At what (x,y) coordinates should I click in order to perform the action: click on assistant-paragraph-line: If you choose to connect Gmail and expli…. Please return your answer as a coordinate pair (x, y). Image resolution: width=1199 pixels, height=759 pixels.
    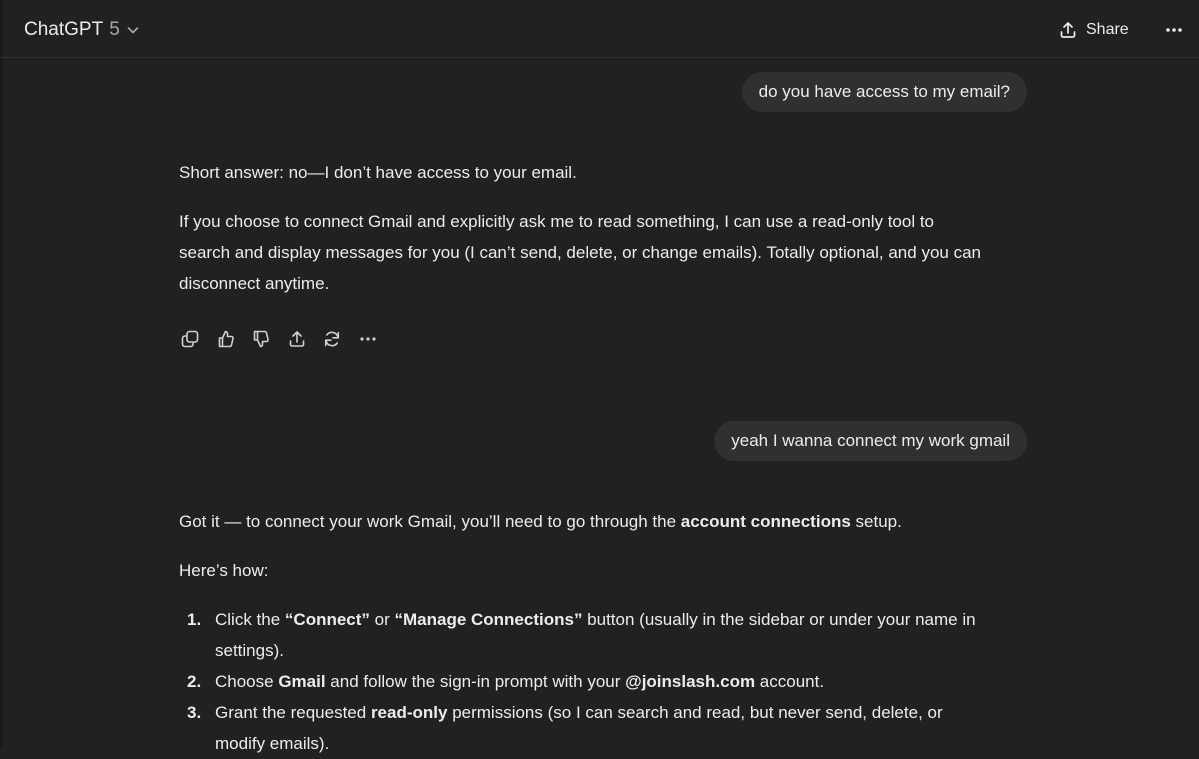
    Looking at the image, I should click on (557, 221).